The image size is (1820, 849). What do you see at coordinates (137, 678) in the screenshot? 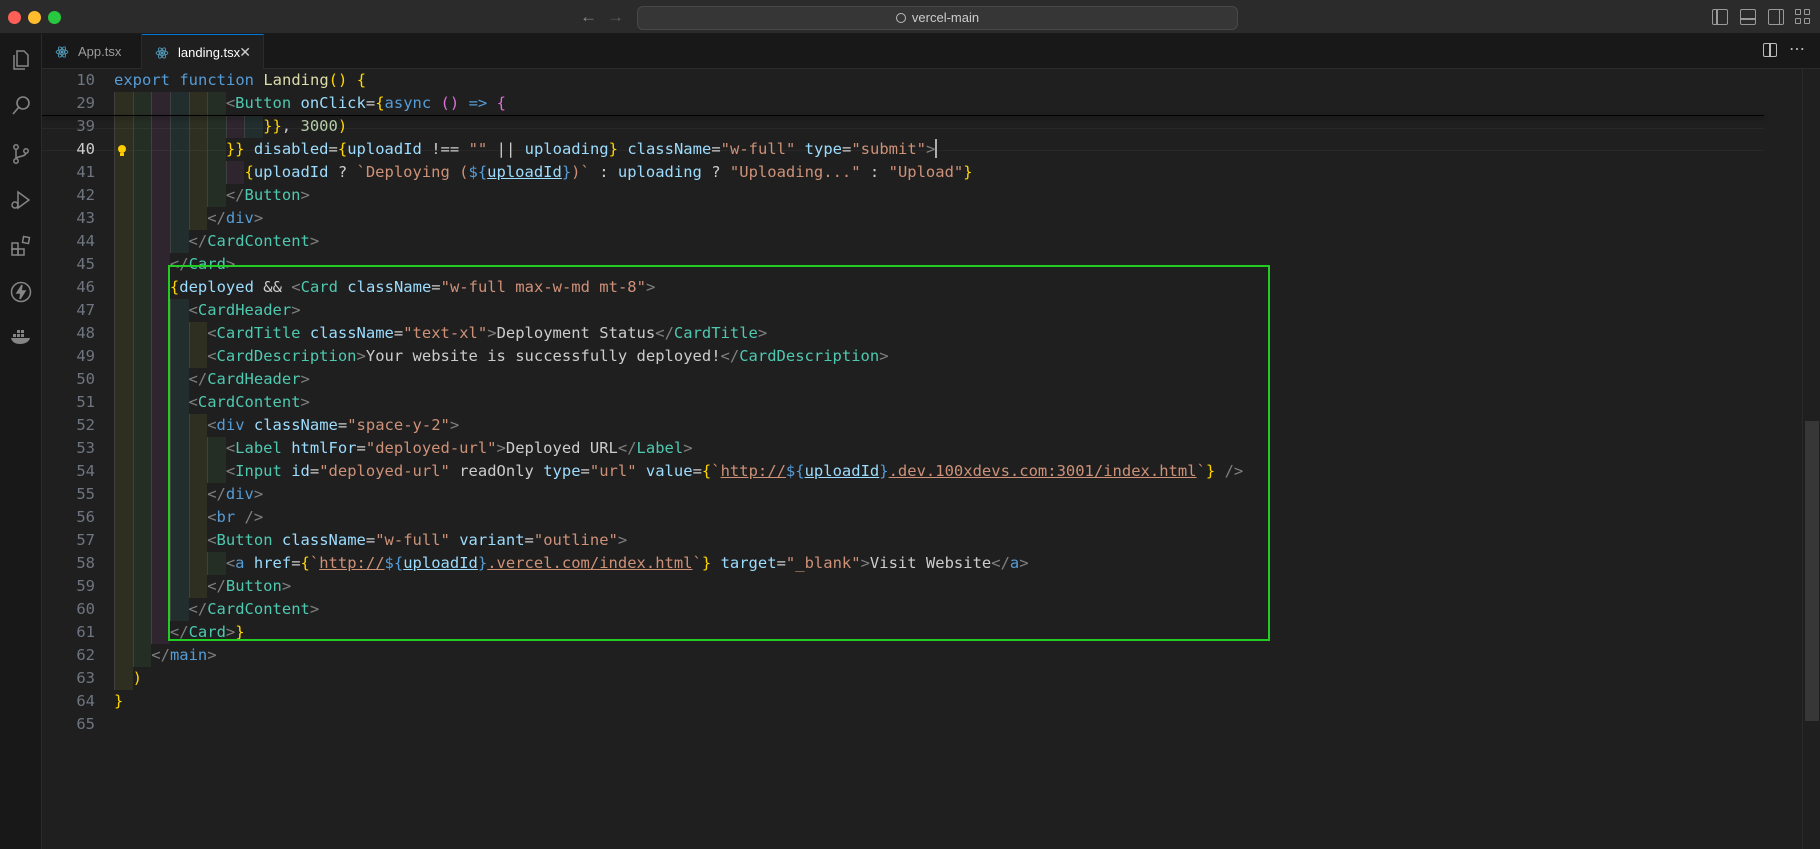
I see `code-text: )` at bounding box center [137, 678].